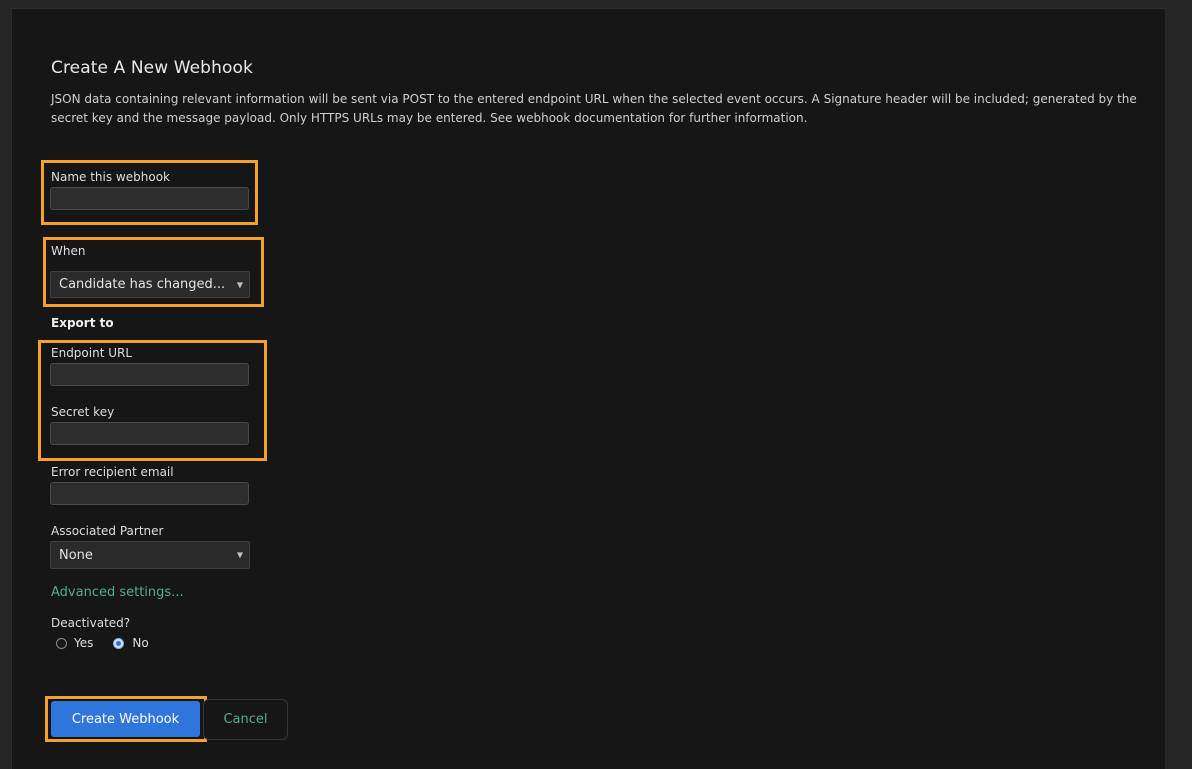 This screenshot has width=1192, height=769. What do you see at coordinates (245, 719) in the screenshot?
I see `cancel-button: Cancel` at bounding box center [245, 719].